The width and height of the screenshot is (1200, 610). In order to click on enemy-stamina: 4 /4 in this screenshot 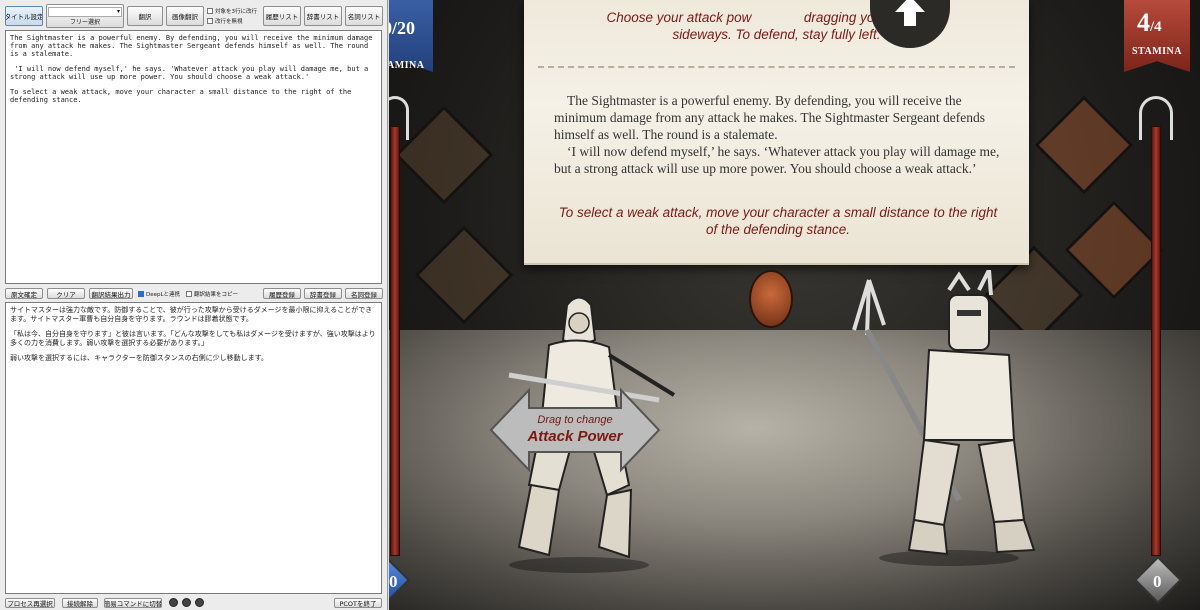, I will do `click(1149, 23)`.